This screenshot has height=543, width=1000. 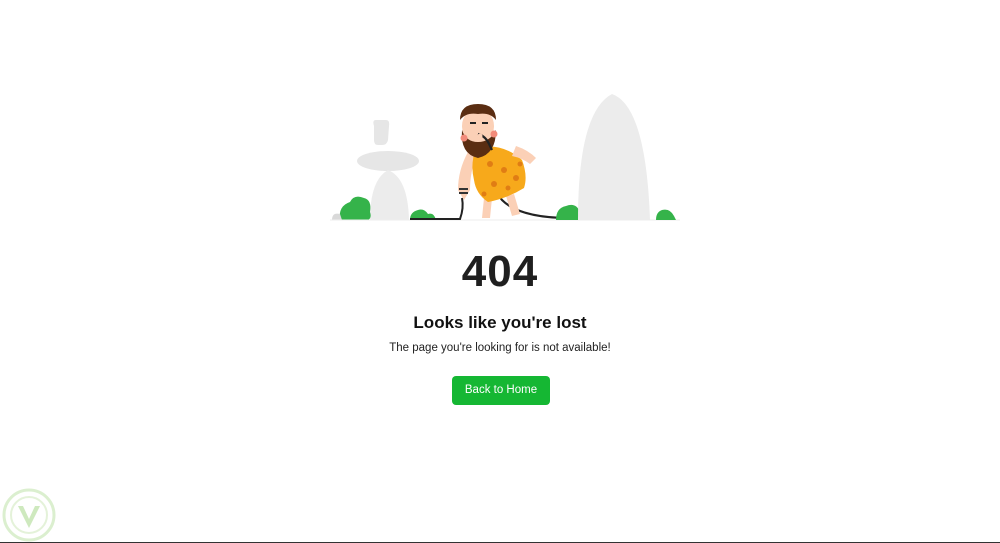 What do you see at coordinates (500, 322) in the screenshot?
I see `error-title: Looks like you're lost` at bounding box center [500, 322].